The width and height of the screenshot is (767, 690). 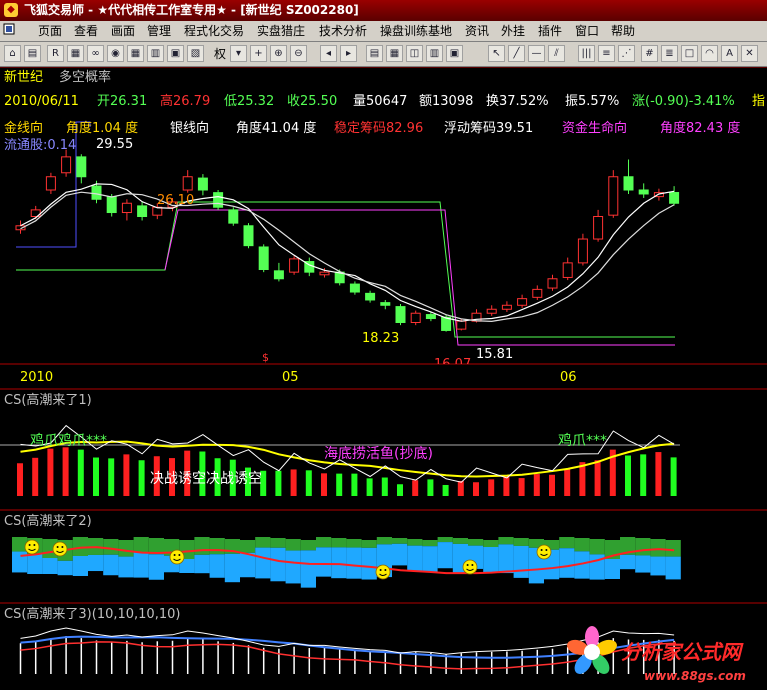 What do you see at coordinates (669, 53) in the screenshot?
I see `channel-tool-icon: ≣` at bounding box center [669, 53].